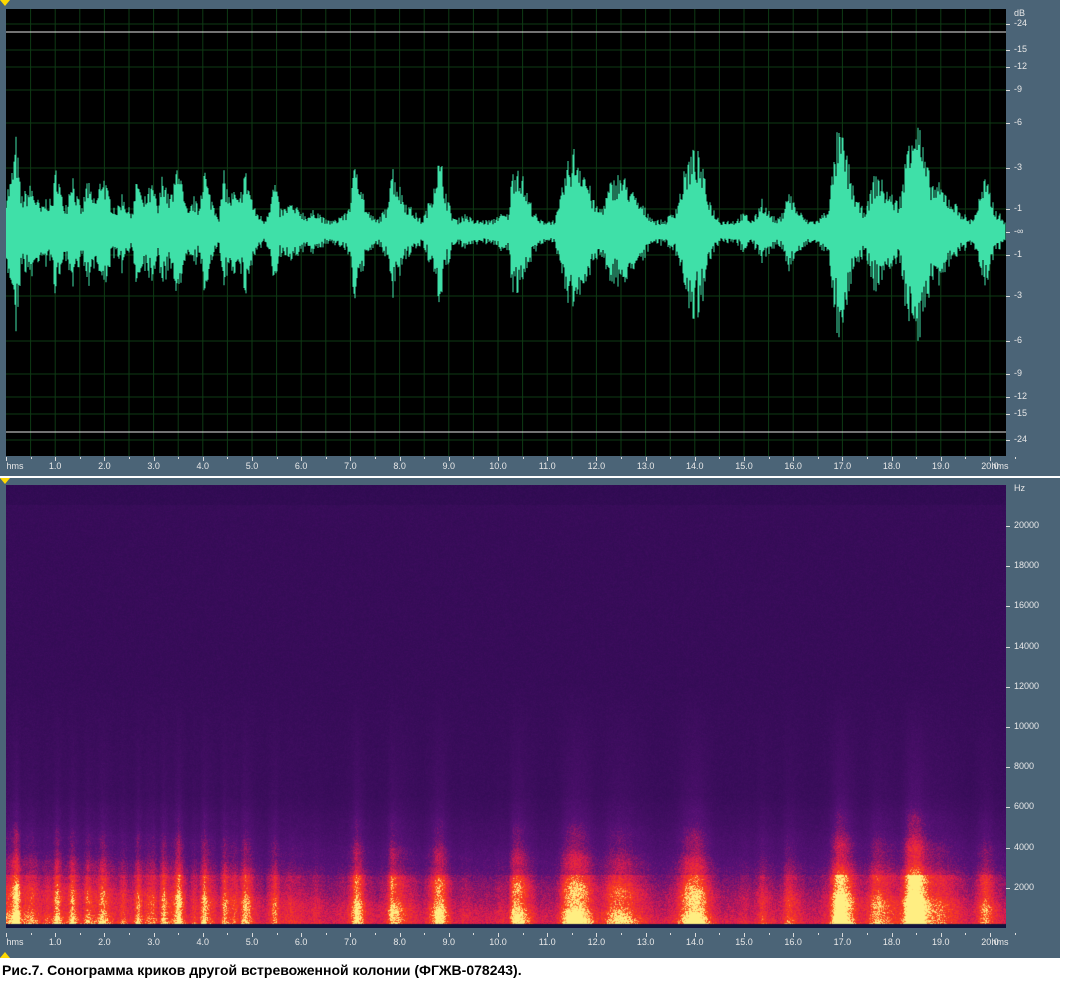 The height and width of the screenshot is (1000, 1067). What do you see at coordinates (5, 3) in the screenshot?
I see `playhead-marker-top-icon` at bounding box center [5, 3].